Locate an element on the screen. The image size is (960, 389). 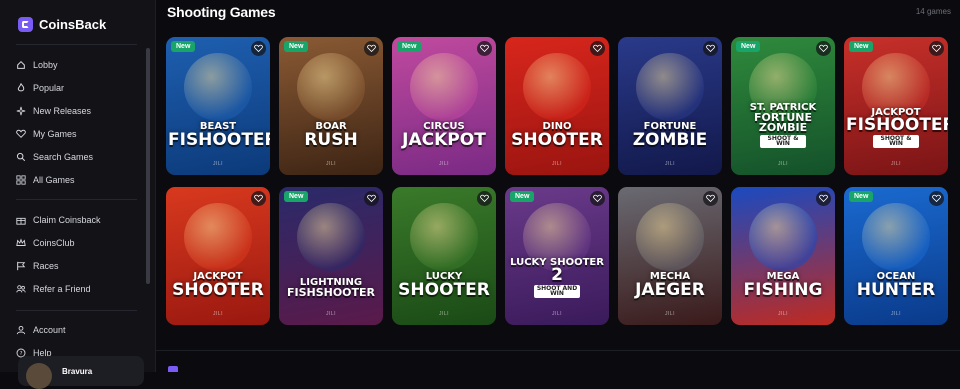
game-card: New Beast Fishooter JILI is located at coordinates (218, 106).